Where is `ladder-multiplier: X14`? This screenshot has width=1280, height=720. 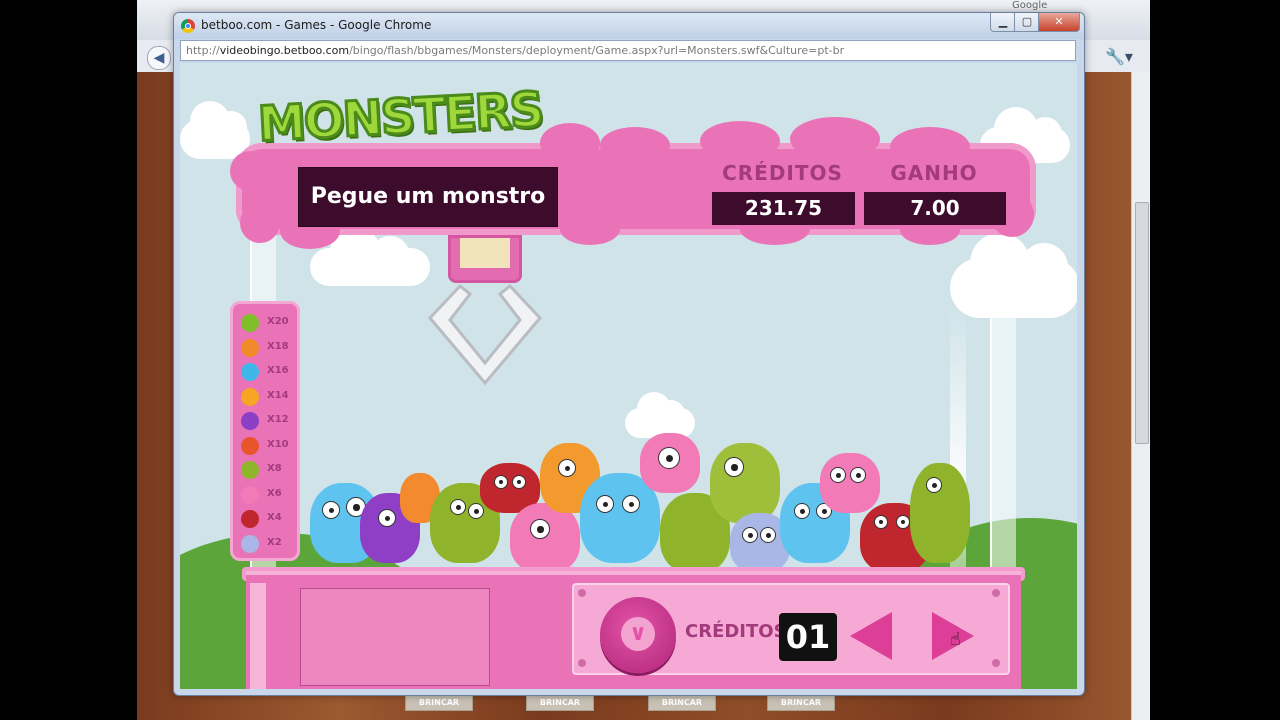
ladder-multiplier: X14 is located at coordinates (278, 395).